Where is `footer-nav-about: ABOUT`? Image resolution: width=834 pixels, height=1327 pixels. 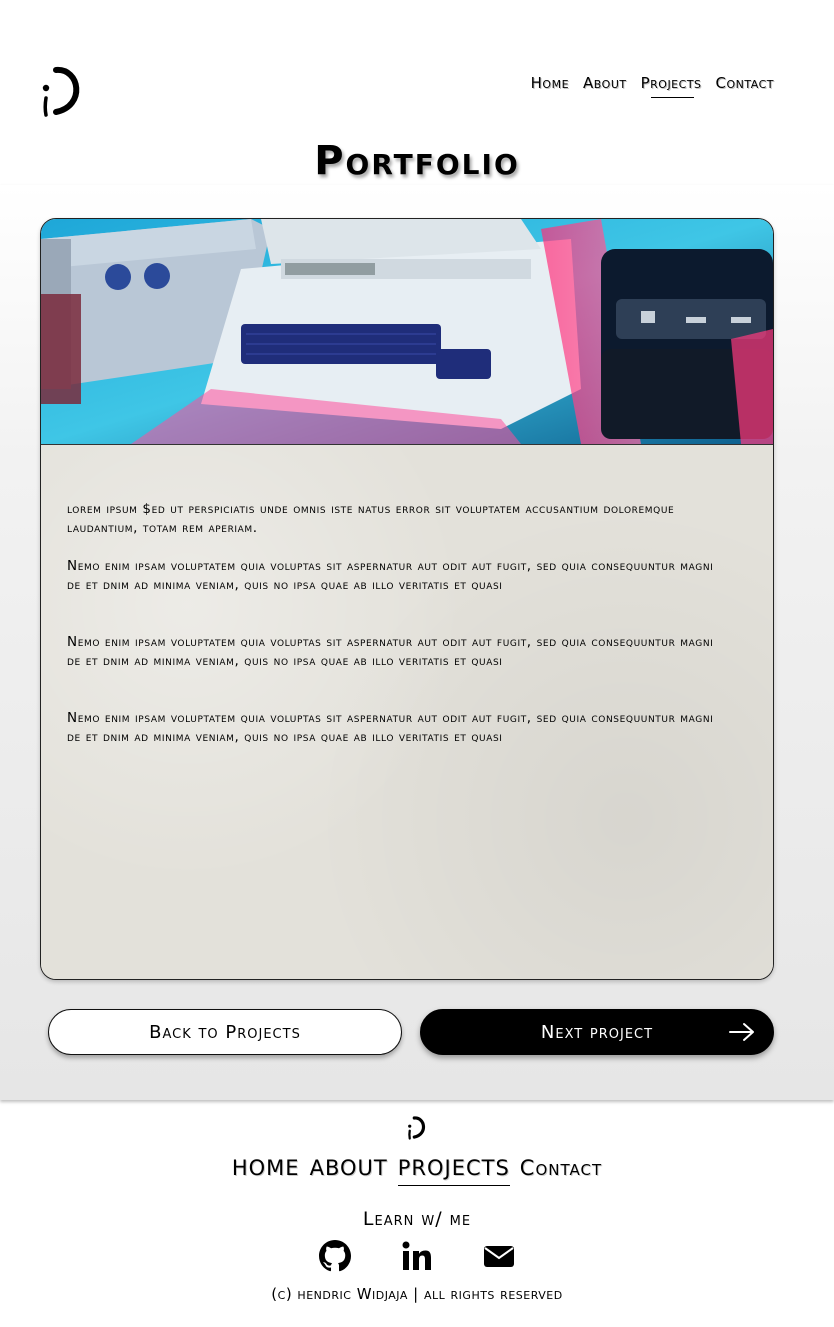
footer-nav-about: ABOUT is located at coordinates (349, 1171).